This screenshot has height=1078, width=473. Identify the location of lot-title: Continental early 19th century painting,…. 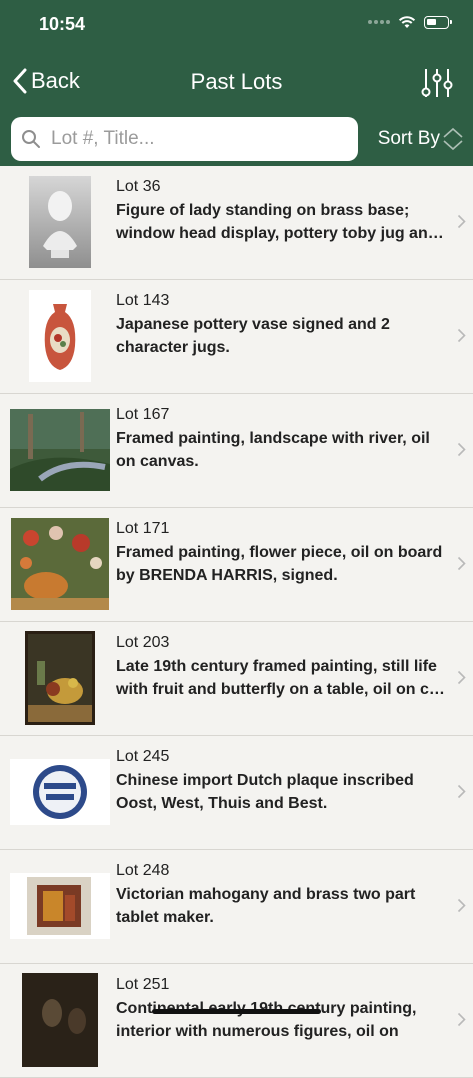
(266, 1020).